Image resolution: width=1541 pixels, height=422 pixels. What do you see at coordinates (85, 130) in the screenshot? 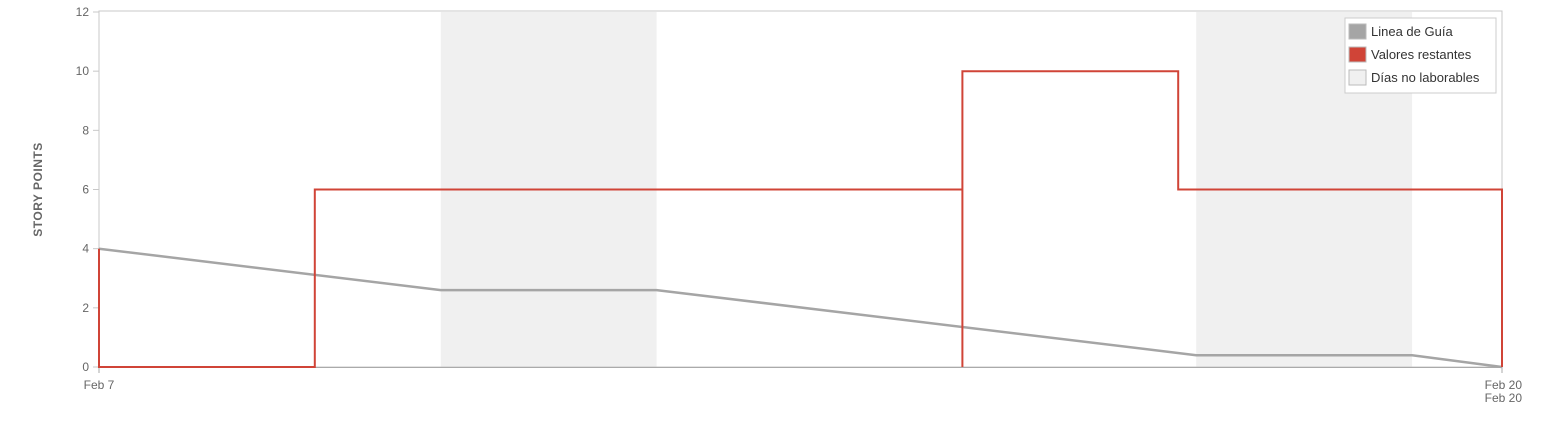
I see `y-tick-label: 8` at bounding box center [85, 130].